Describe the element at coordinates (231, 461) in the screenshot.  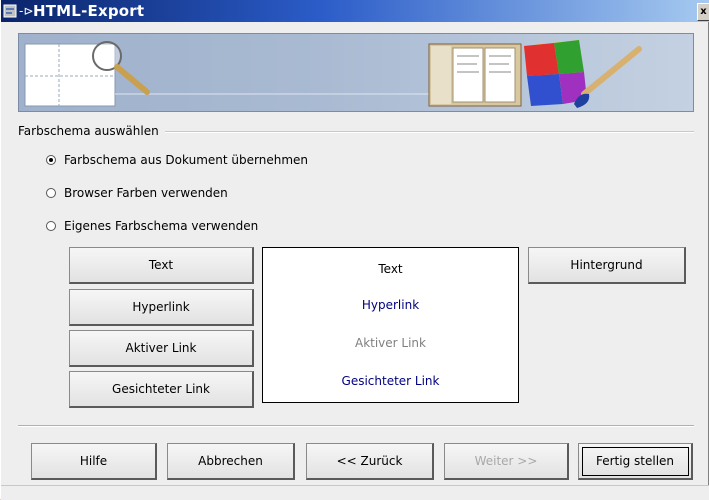
I see `cancel-button: Abbrechen` at that location.